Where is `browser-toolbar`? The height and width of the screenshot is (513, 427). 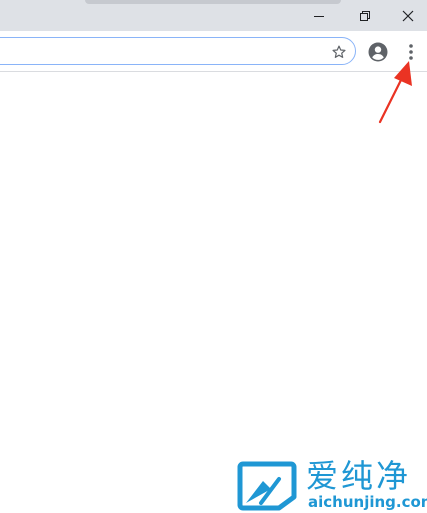 browser-toolbar is located at coordinates (213, 51).